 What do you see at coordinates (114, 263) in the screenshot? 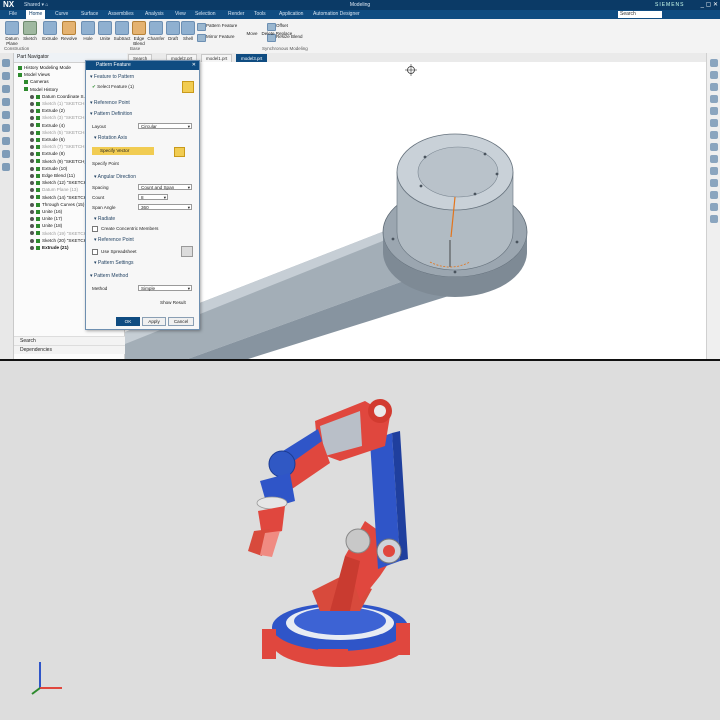
I see `section-pattern-settings: Pattern Settings` at bounding box center [114, 263].